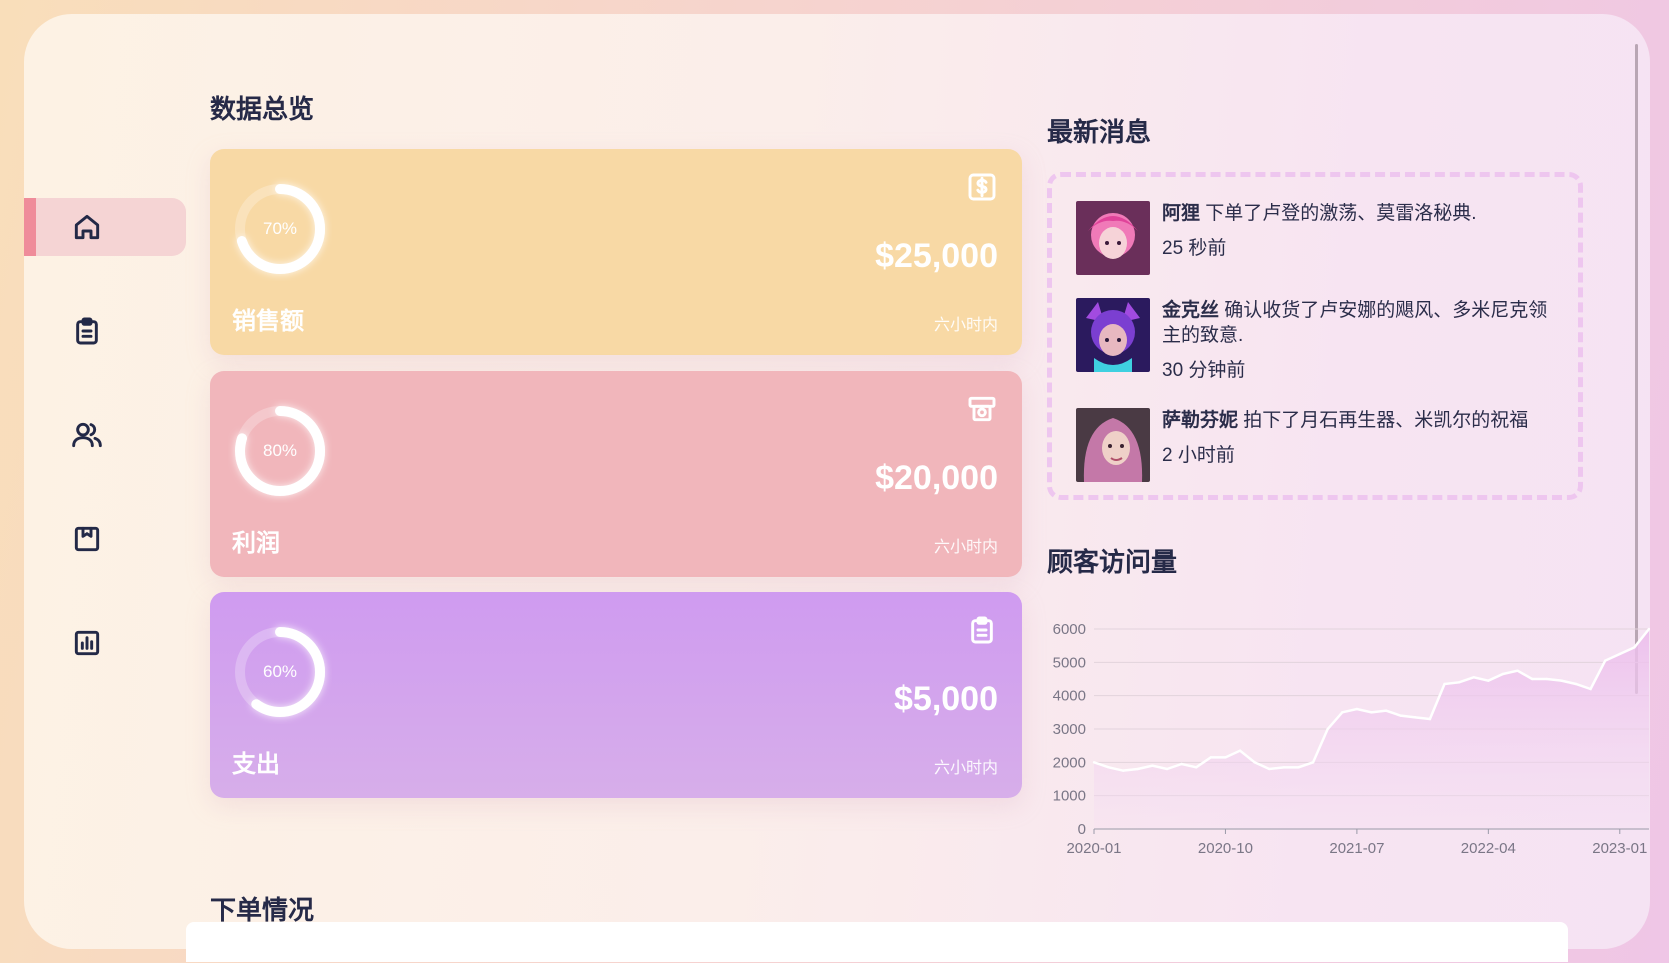  I want to click on expense-label: 支出, so click(256, 764).